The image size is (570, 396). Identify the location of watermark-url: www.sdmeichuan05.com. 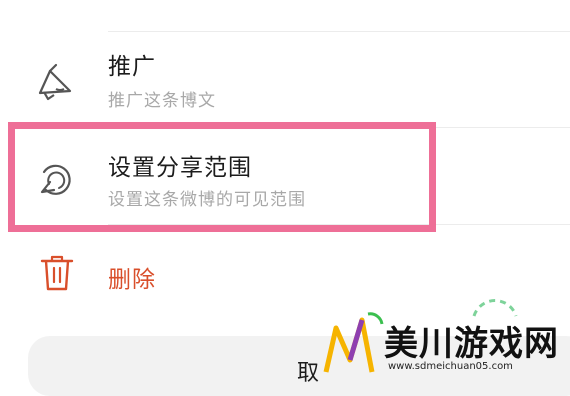
(450, 366).